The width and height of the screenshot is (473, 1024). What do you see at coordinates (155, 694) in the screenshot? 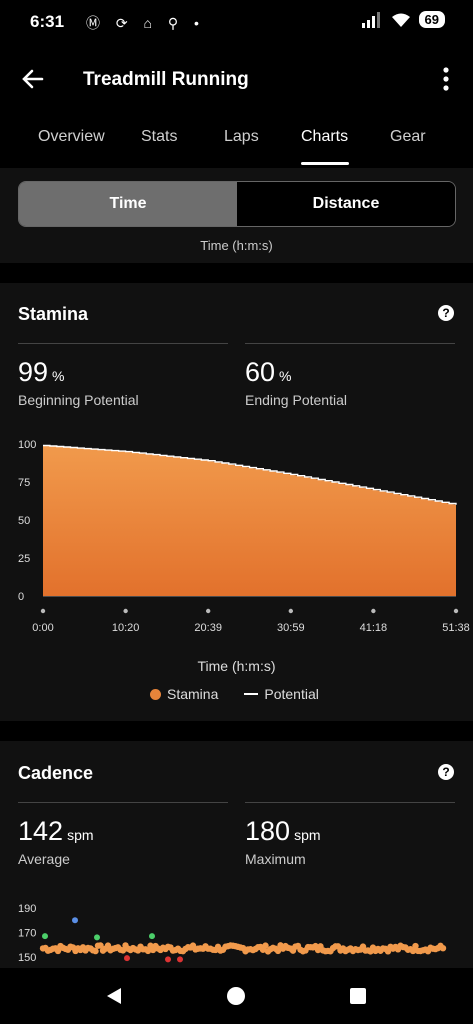
I see `legend-stamina-swatch` at bounding box center [155, 694].